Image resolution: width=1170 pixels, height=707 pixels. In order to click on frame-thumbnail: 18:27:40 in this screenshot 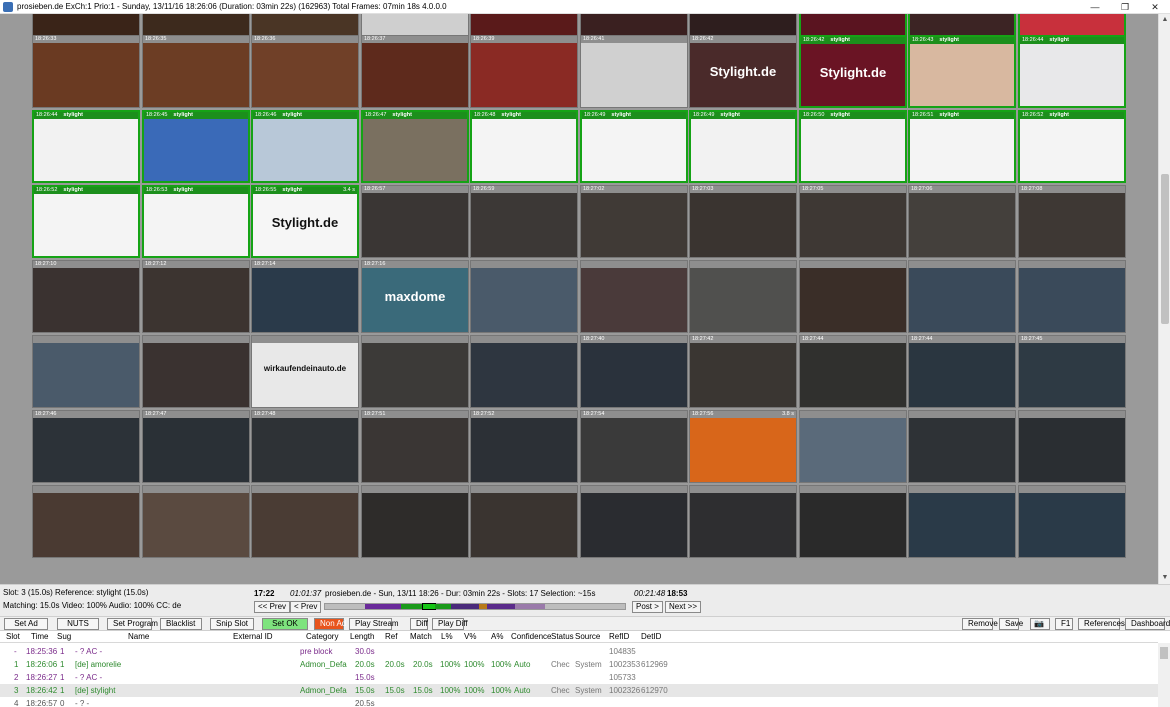, I will do `click(634, 371)`.